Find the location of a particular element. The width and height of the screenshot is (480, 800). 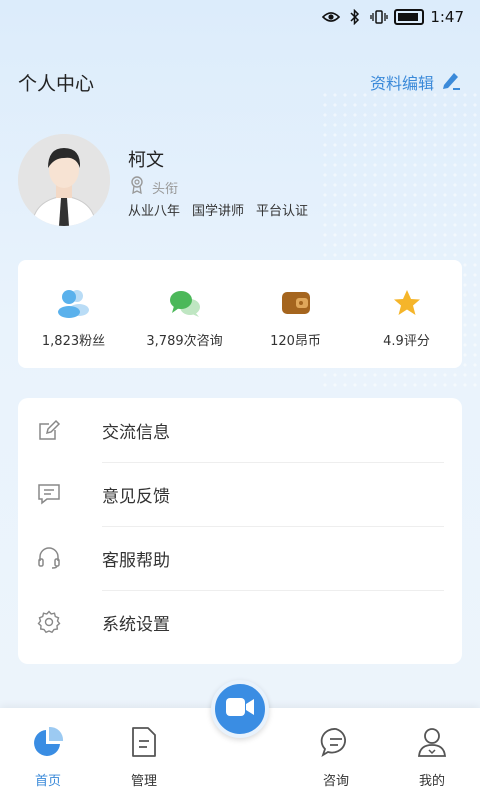

stat-consult: 3,789次咨询 is located at coordinates (184, 314).